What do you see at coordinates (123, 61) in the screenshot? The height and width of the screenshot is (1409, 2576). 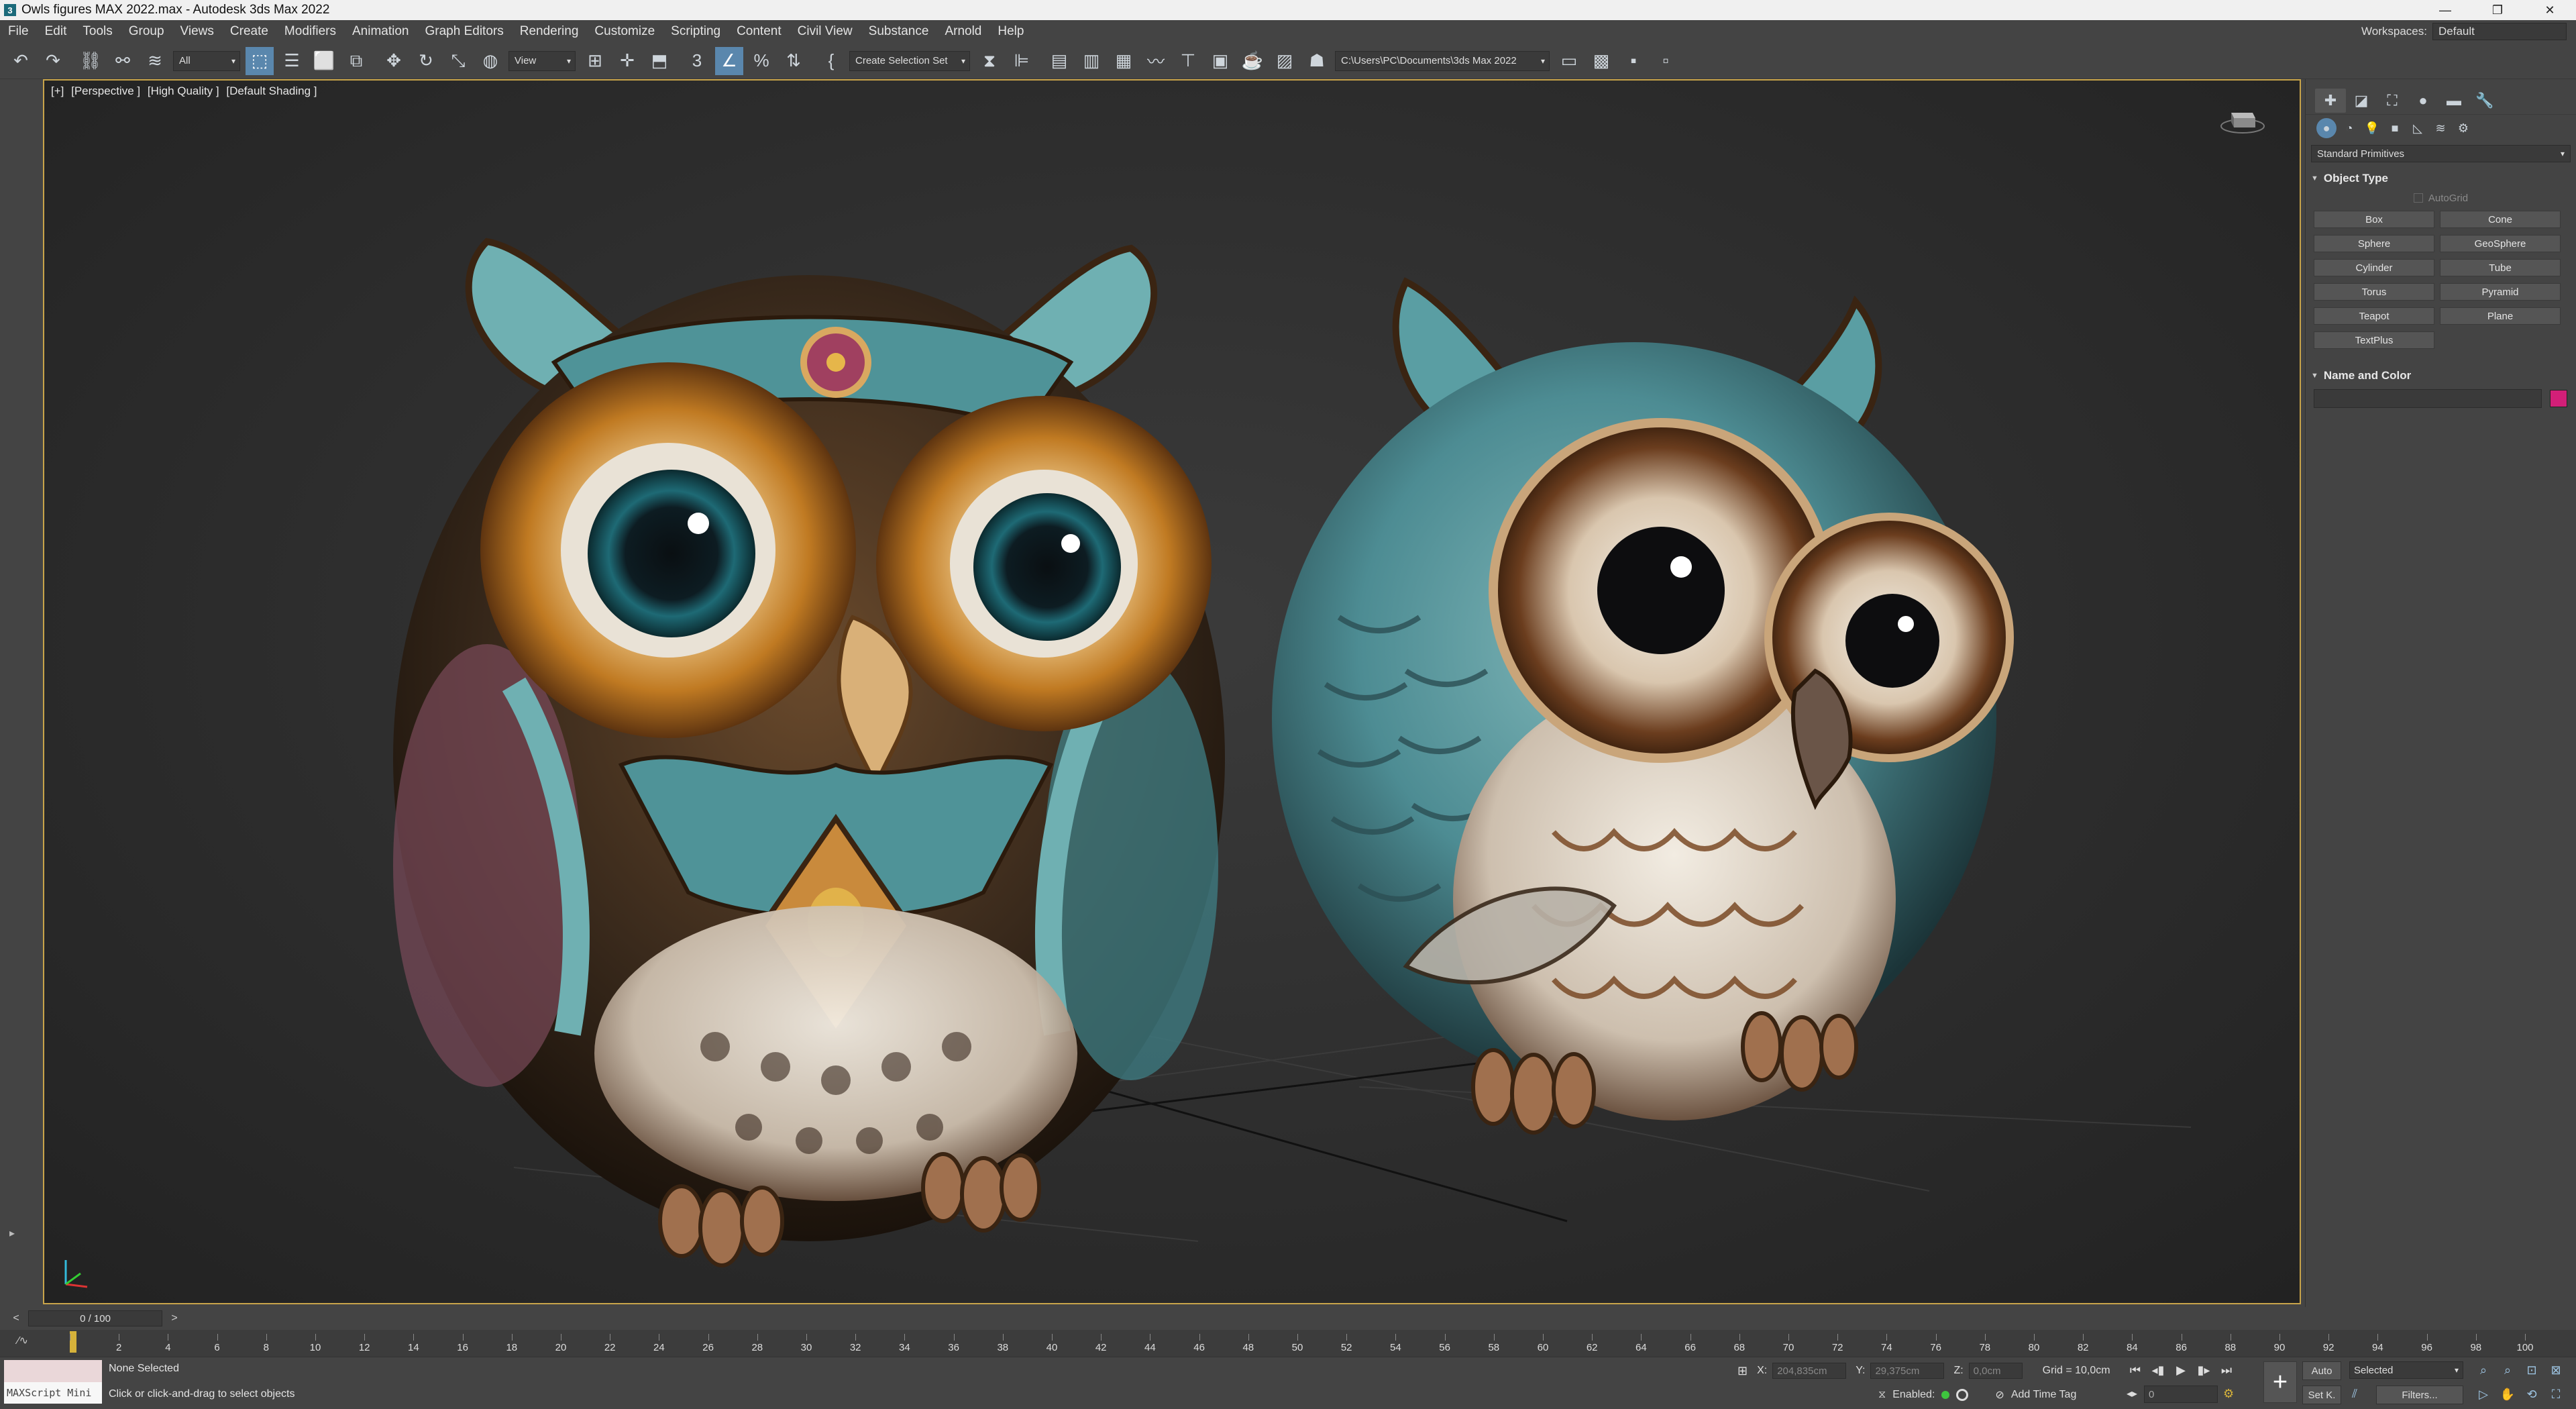 I see `unlink-icon: ⚯` at bounding box center [123, 61].